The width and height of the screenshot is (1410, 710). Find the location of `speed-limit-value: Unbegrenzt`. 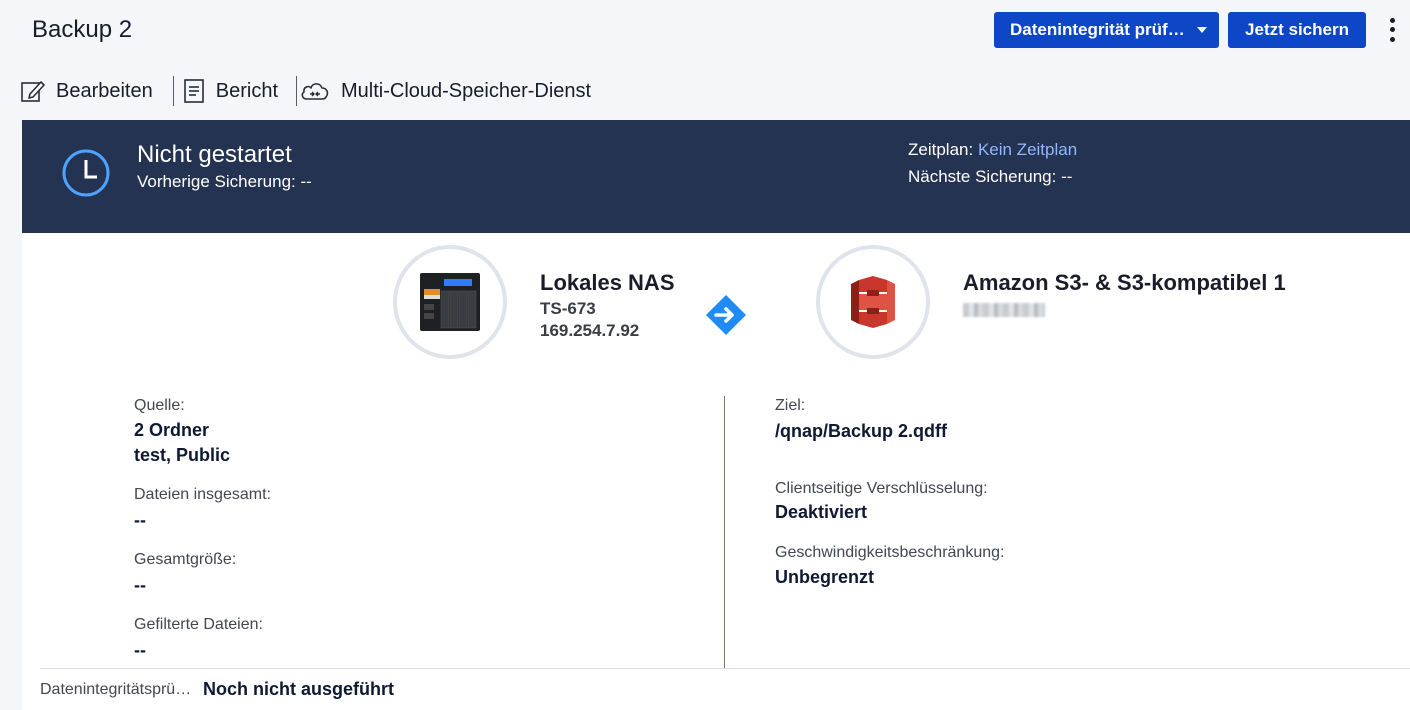

speed-limit-value: Unbegrenzt is located at coordinates (824, 577).